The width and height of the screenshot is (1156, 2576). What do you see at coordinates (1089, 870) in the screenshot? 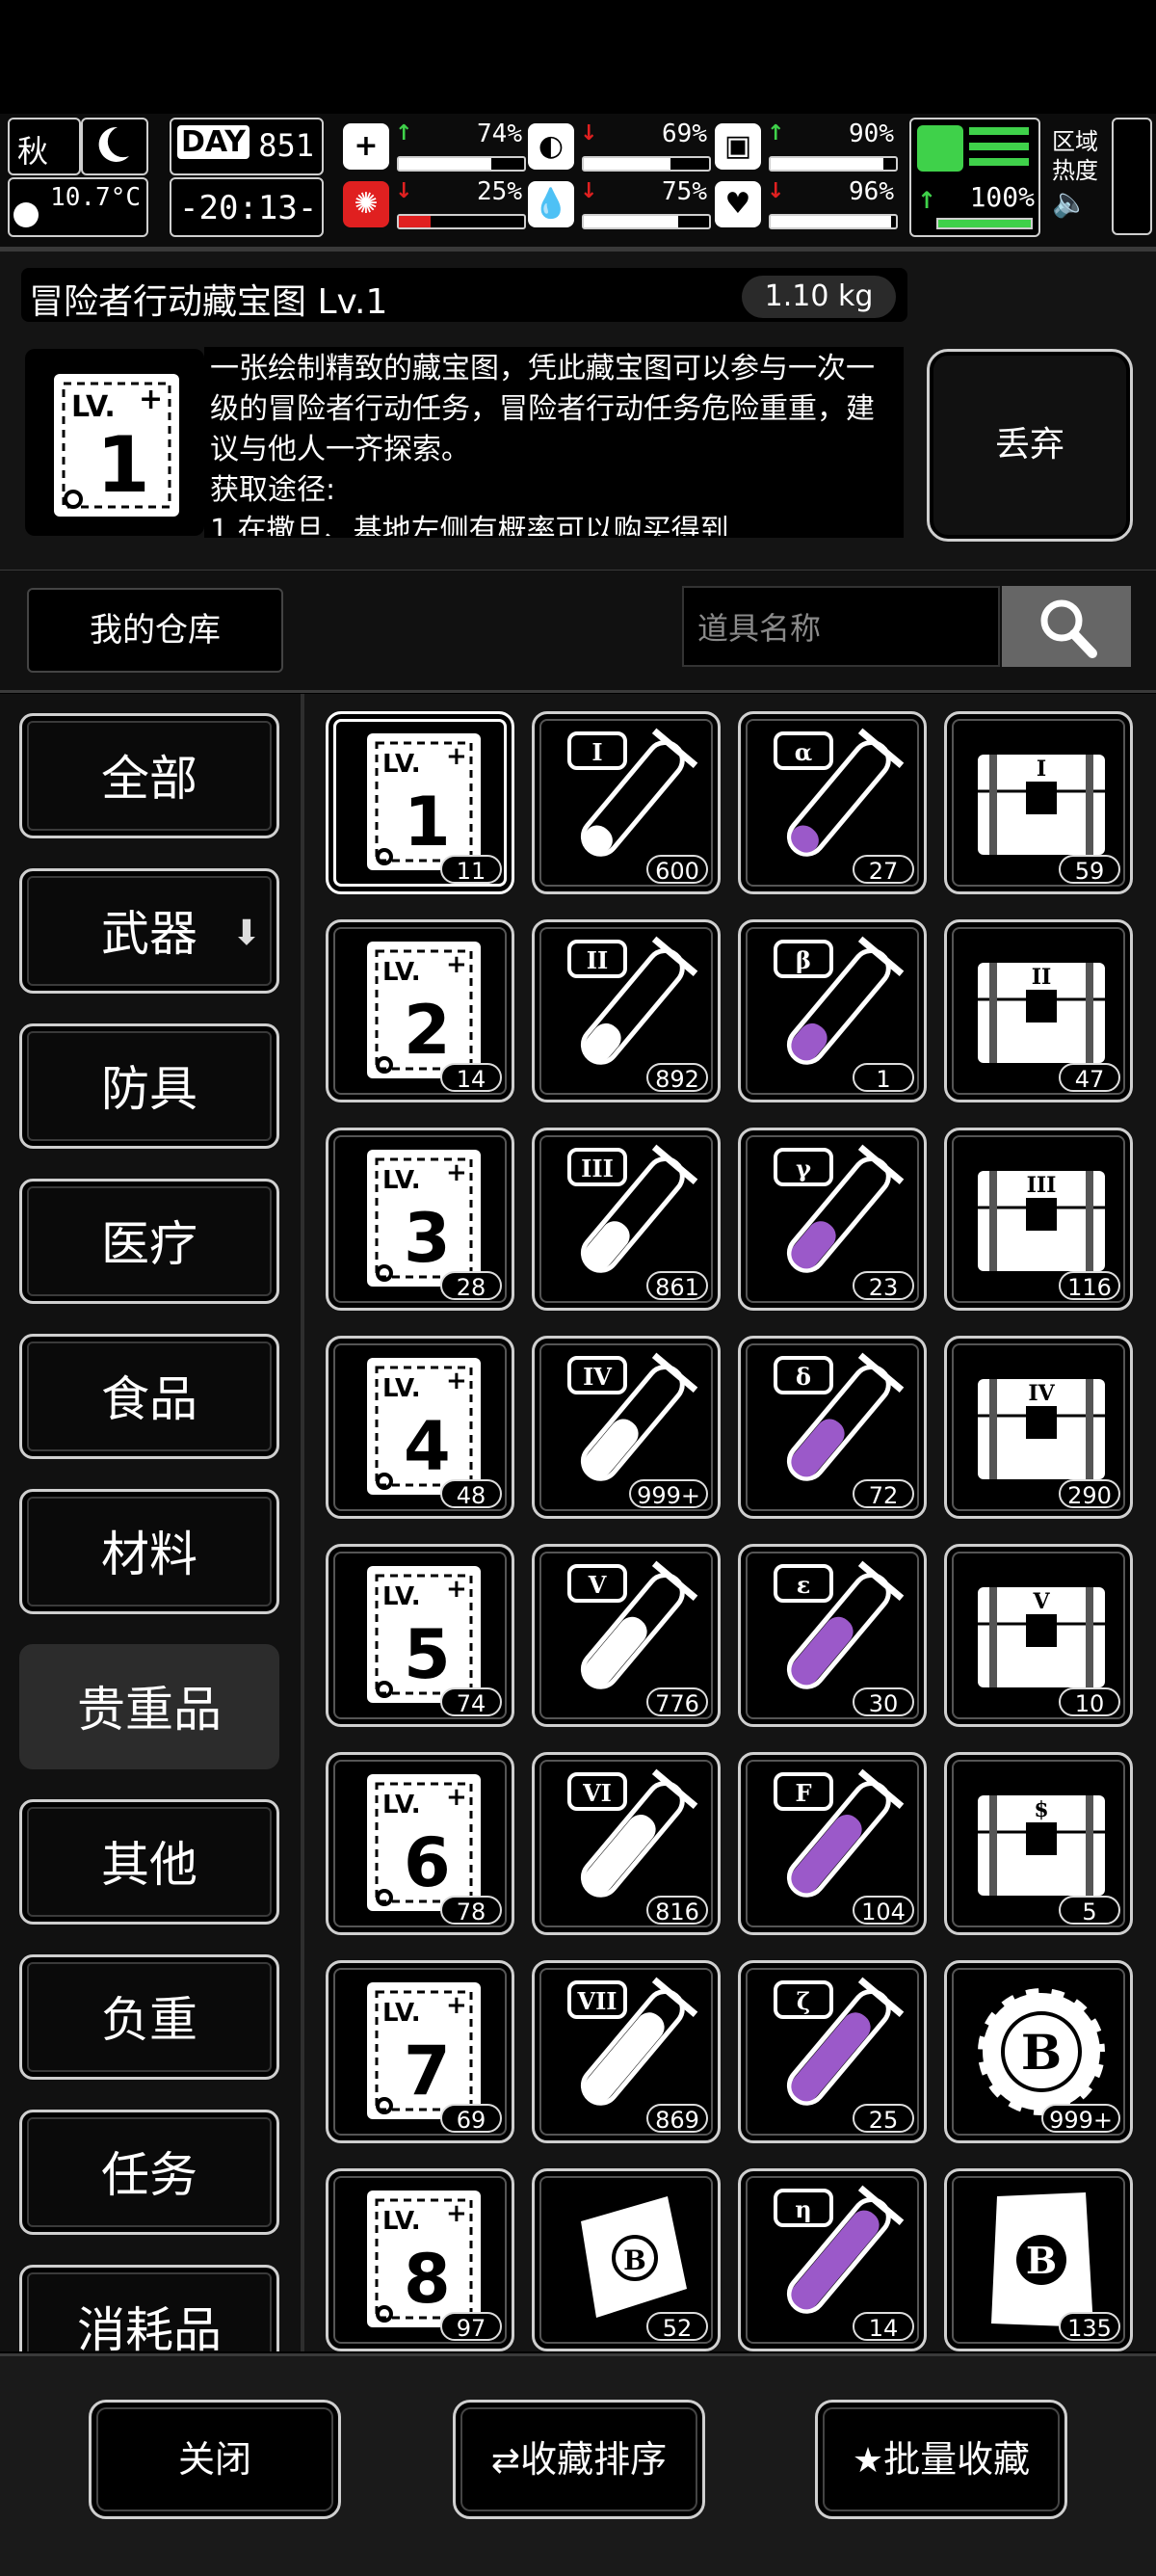
I see `item-count-badge: 59` at bounding box center [1089, 870].